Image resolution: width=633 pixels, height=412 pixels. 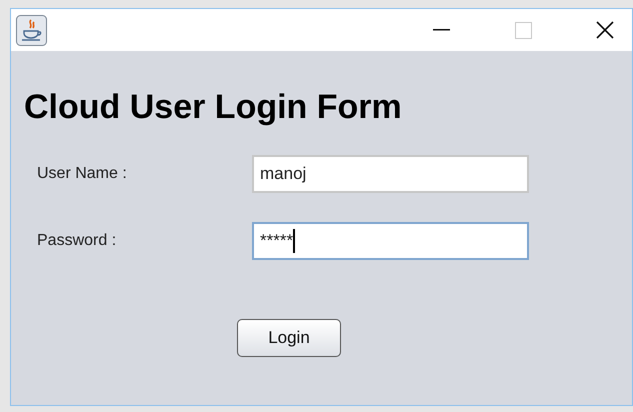 What do you see at coordinates (294, 241) in the screenshot?
I see `text-cursor` at bounding box center [294, 241].